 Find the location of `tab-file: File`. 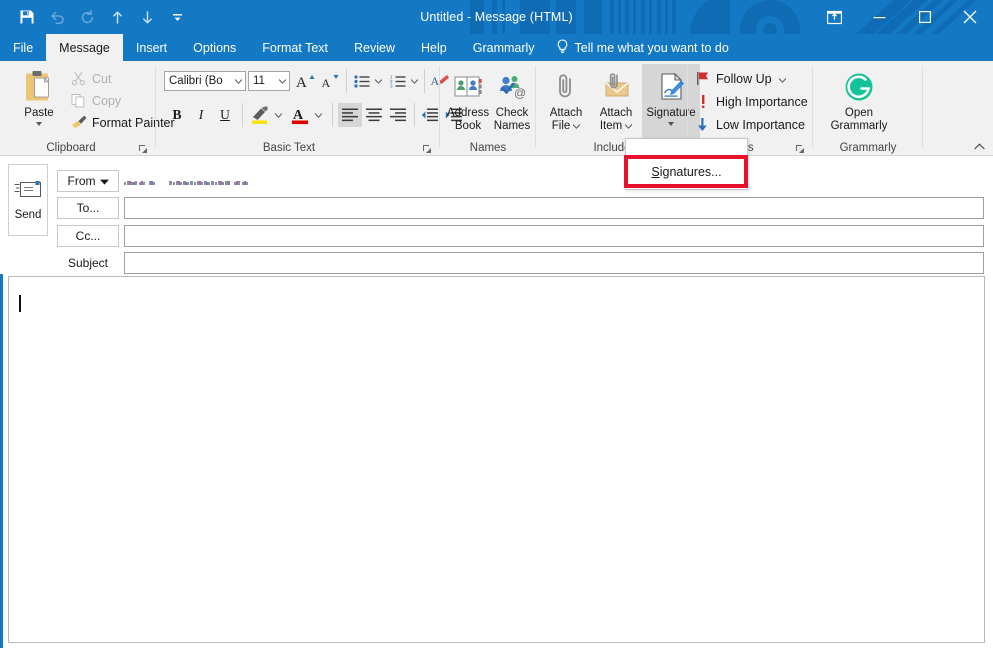

tab-file: File is located at coordinates (23, 47).